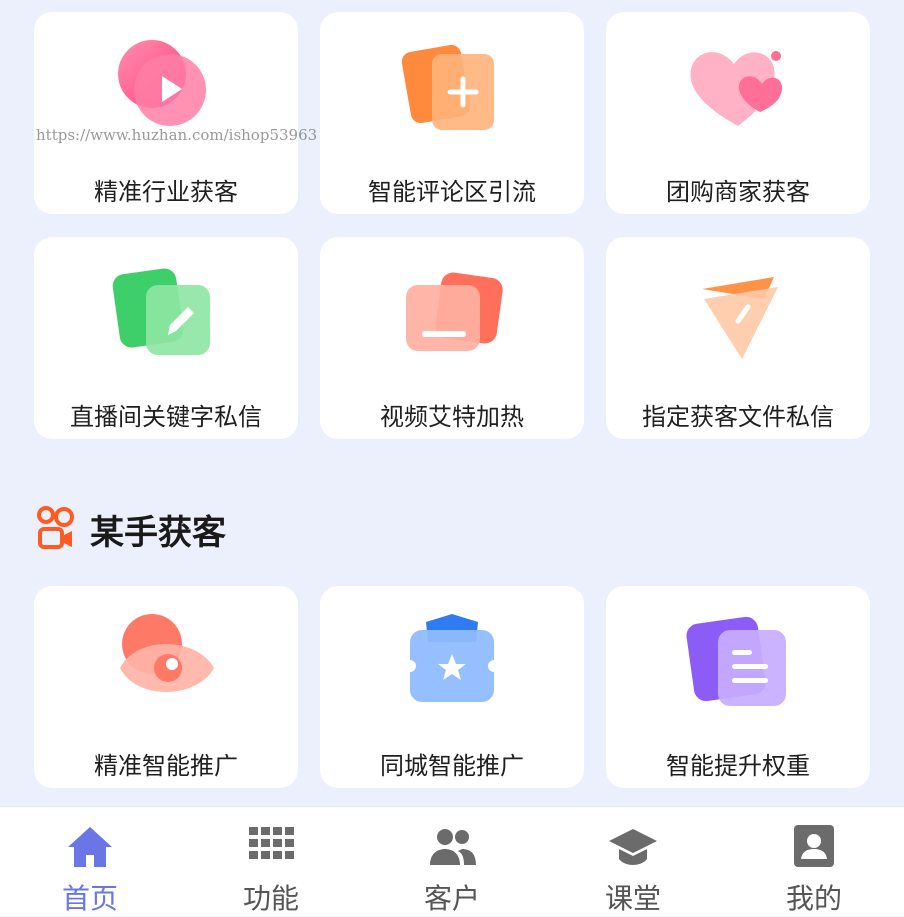 The height and width of the screenshot is (917, 904). Describe the element at coordinates (161, 311) in the screenshot. I see `edit-pencil-icon` at that location.